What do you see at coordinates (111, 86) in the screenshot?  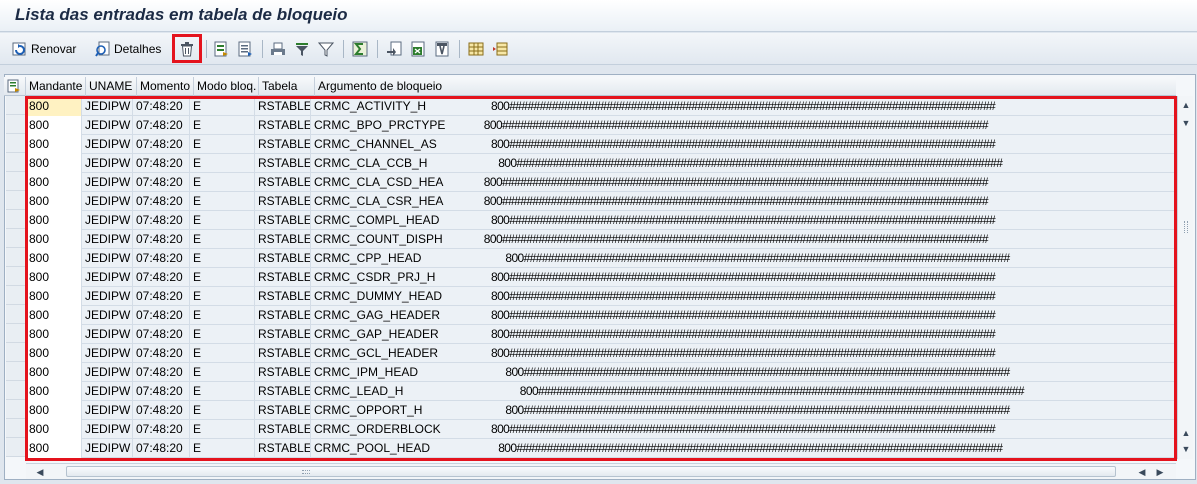 I see `column-header-uname: UNAME` at bounding box center [111, 86].